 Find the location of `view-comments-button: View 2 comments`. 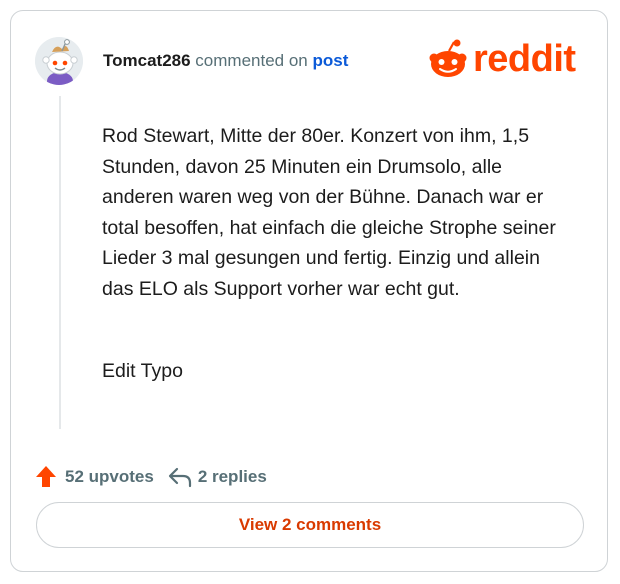

view-comments-button: View 2 comments is located at coordinates (310, 525).